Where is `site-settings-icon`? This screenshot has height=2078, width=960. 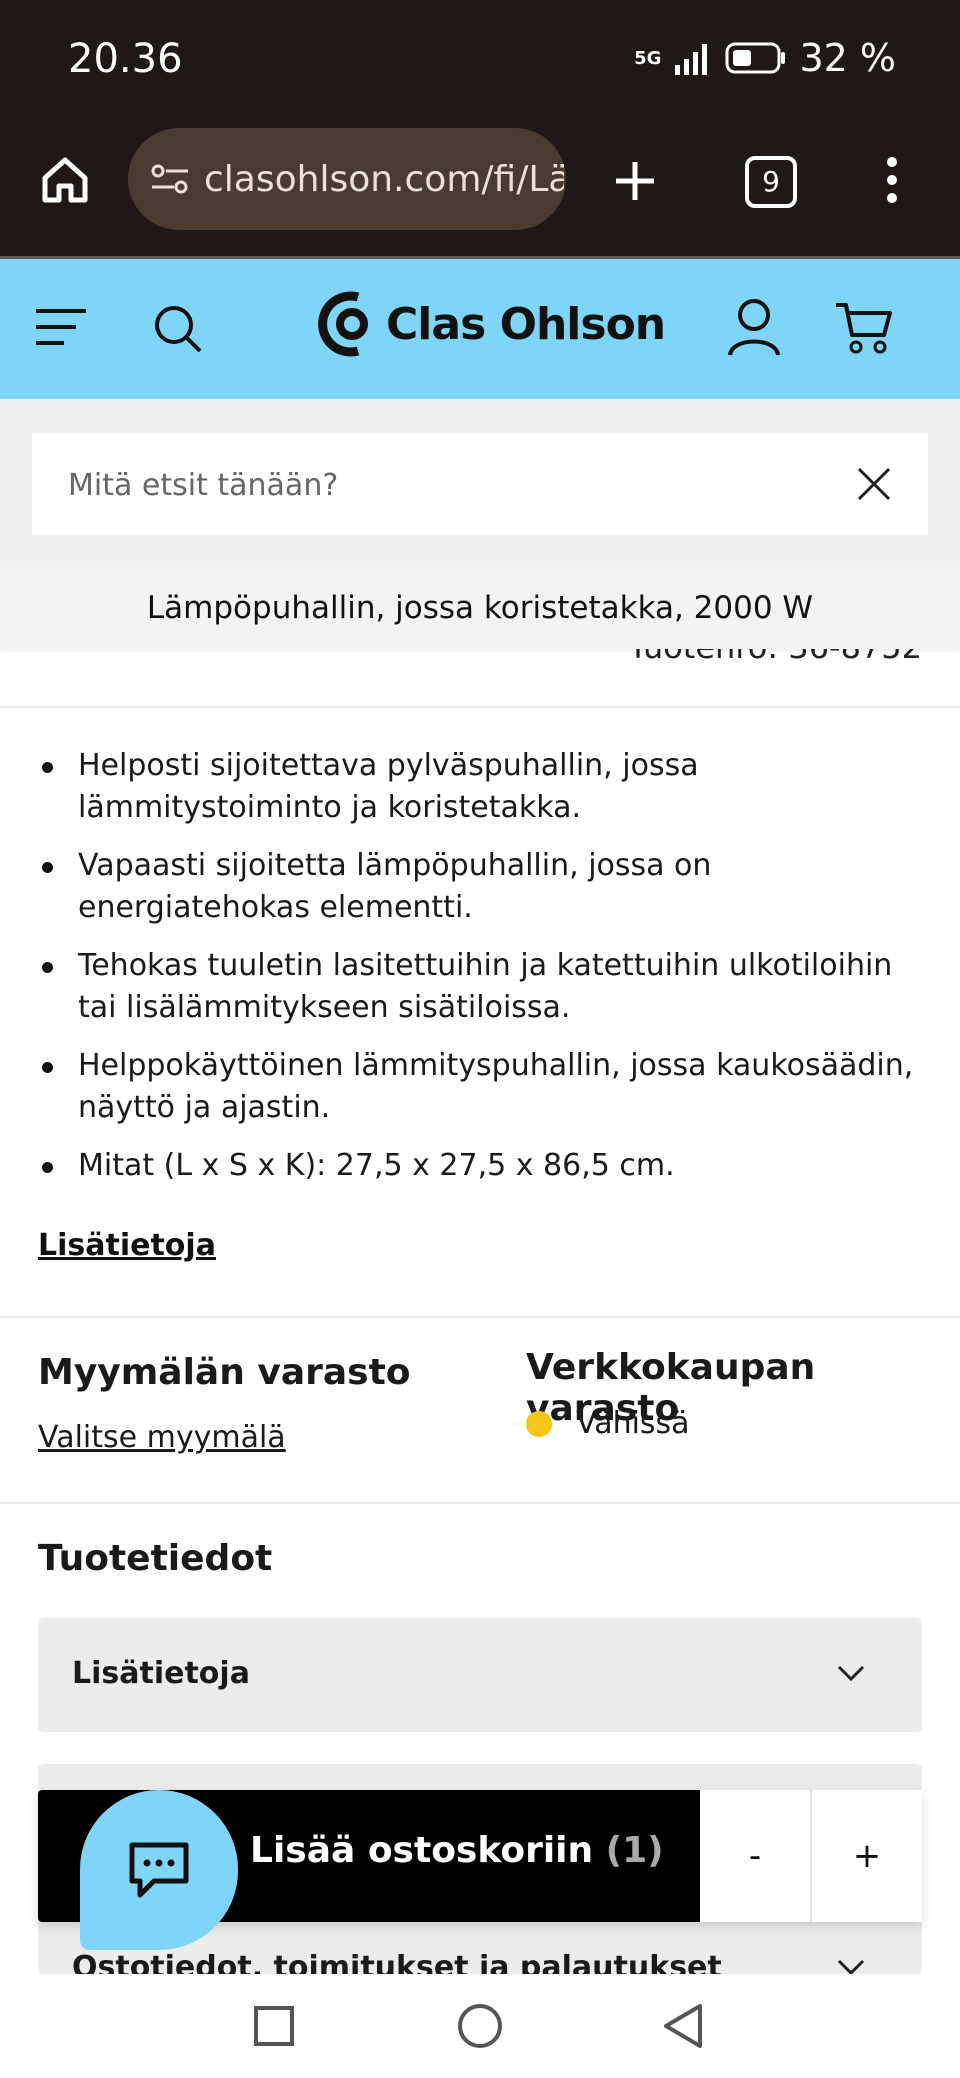 site-settings-icon is located at coordinates (170, 179).